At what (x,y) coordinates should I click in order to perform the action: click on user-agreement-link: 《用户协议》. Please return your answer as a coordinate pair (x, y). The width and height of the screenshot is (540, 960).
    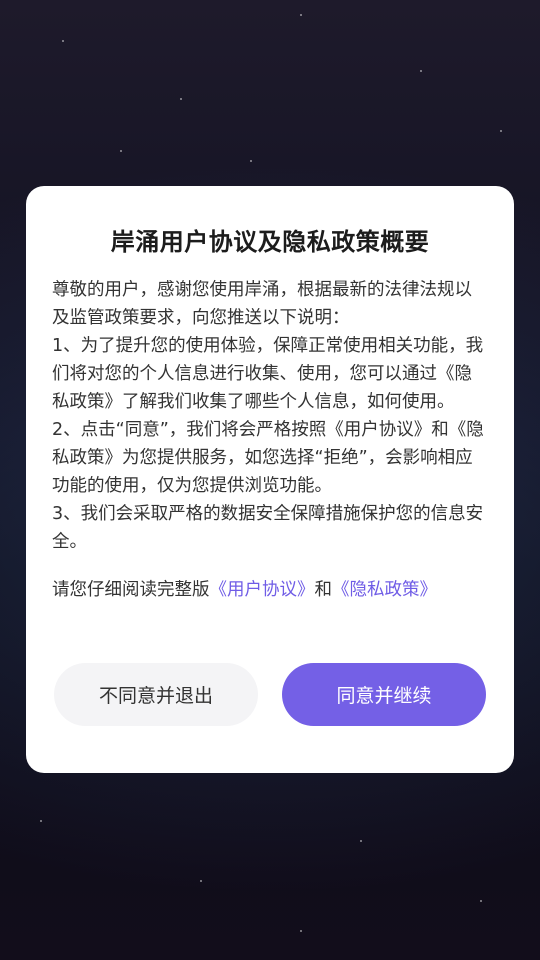
    Looking at the image, I should click on (262, 590).